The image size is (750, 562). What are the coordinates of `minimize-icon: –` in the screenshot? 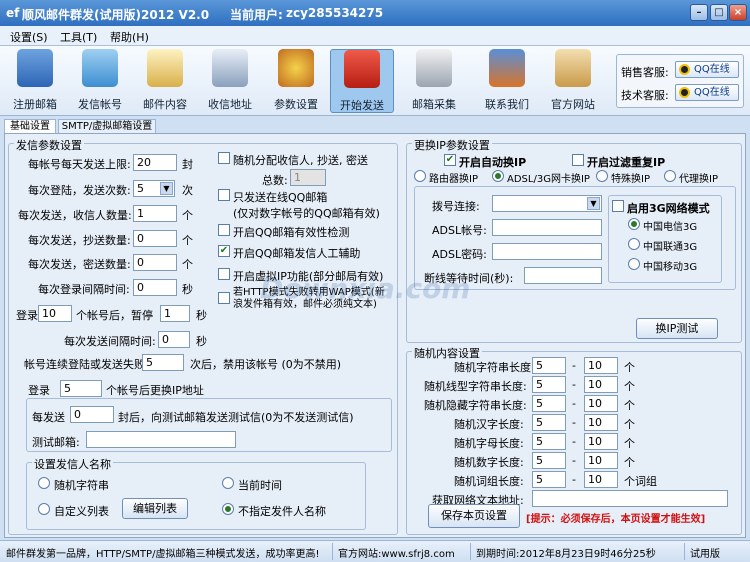 It's located at (699, 12).